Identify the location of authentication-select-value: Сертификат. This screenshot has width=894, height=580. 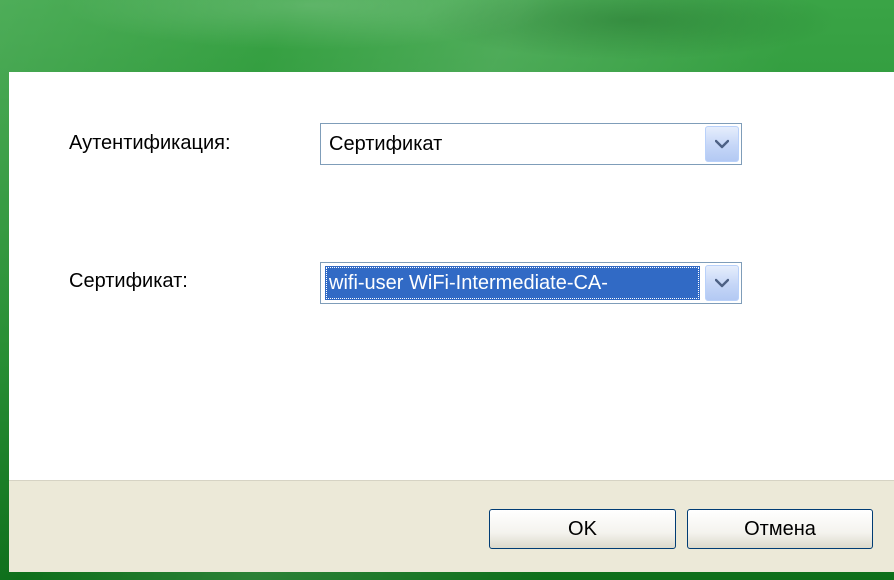
(386, 144).